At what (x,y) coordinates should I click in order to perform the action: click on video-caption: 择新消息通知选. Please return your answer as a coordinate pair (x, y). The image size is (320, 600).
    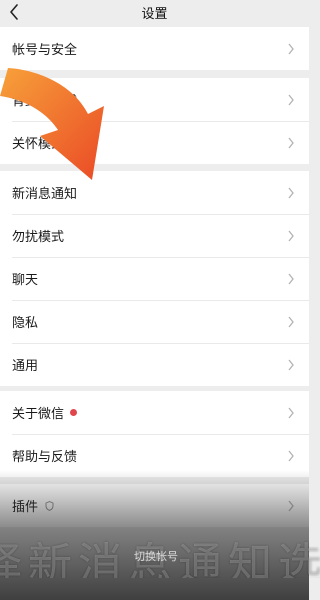
    Looking at the image, I should click on (160, 558).